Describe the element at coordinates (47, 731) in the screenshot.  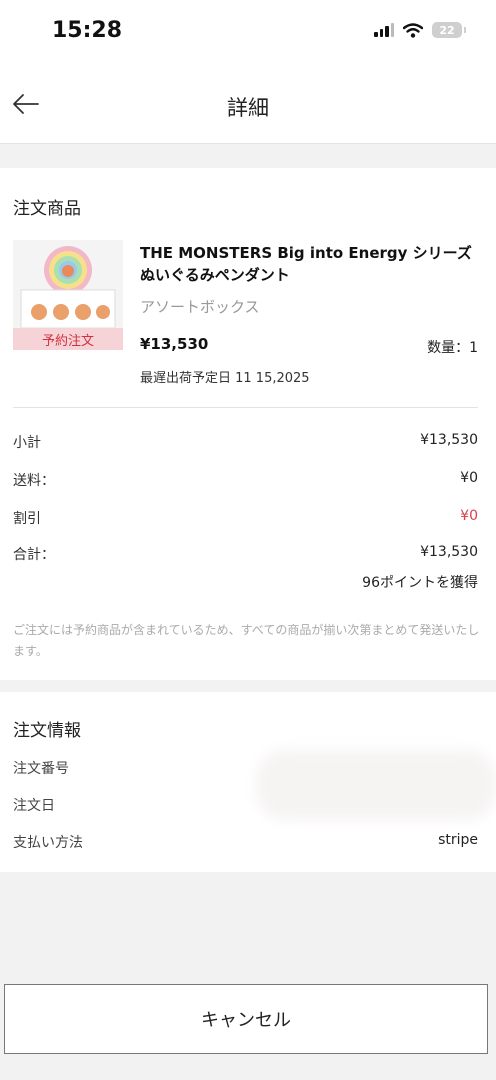
I see `section-title-order-info: 注文情報` at that location.